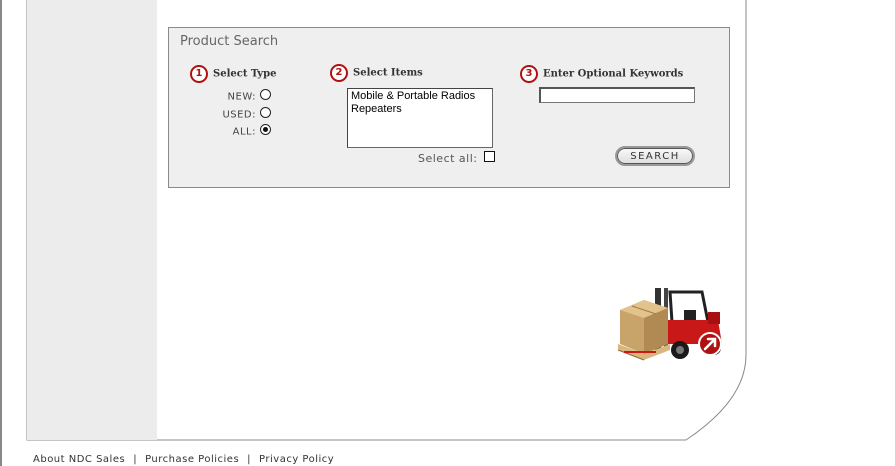 The width and height of the screenshot is (895, 466). I want to click on step-number-badge: 3, so click(529, 74).